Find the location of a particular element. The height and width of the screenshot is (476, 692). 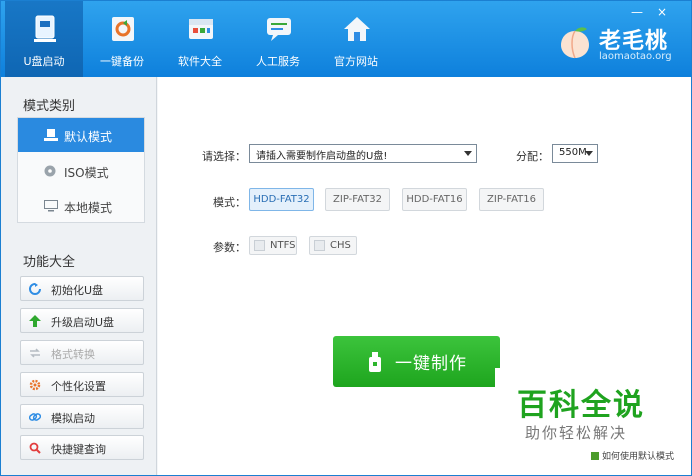

mode-label: ISO模式 is located at coordinates (86, 173).